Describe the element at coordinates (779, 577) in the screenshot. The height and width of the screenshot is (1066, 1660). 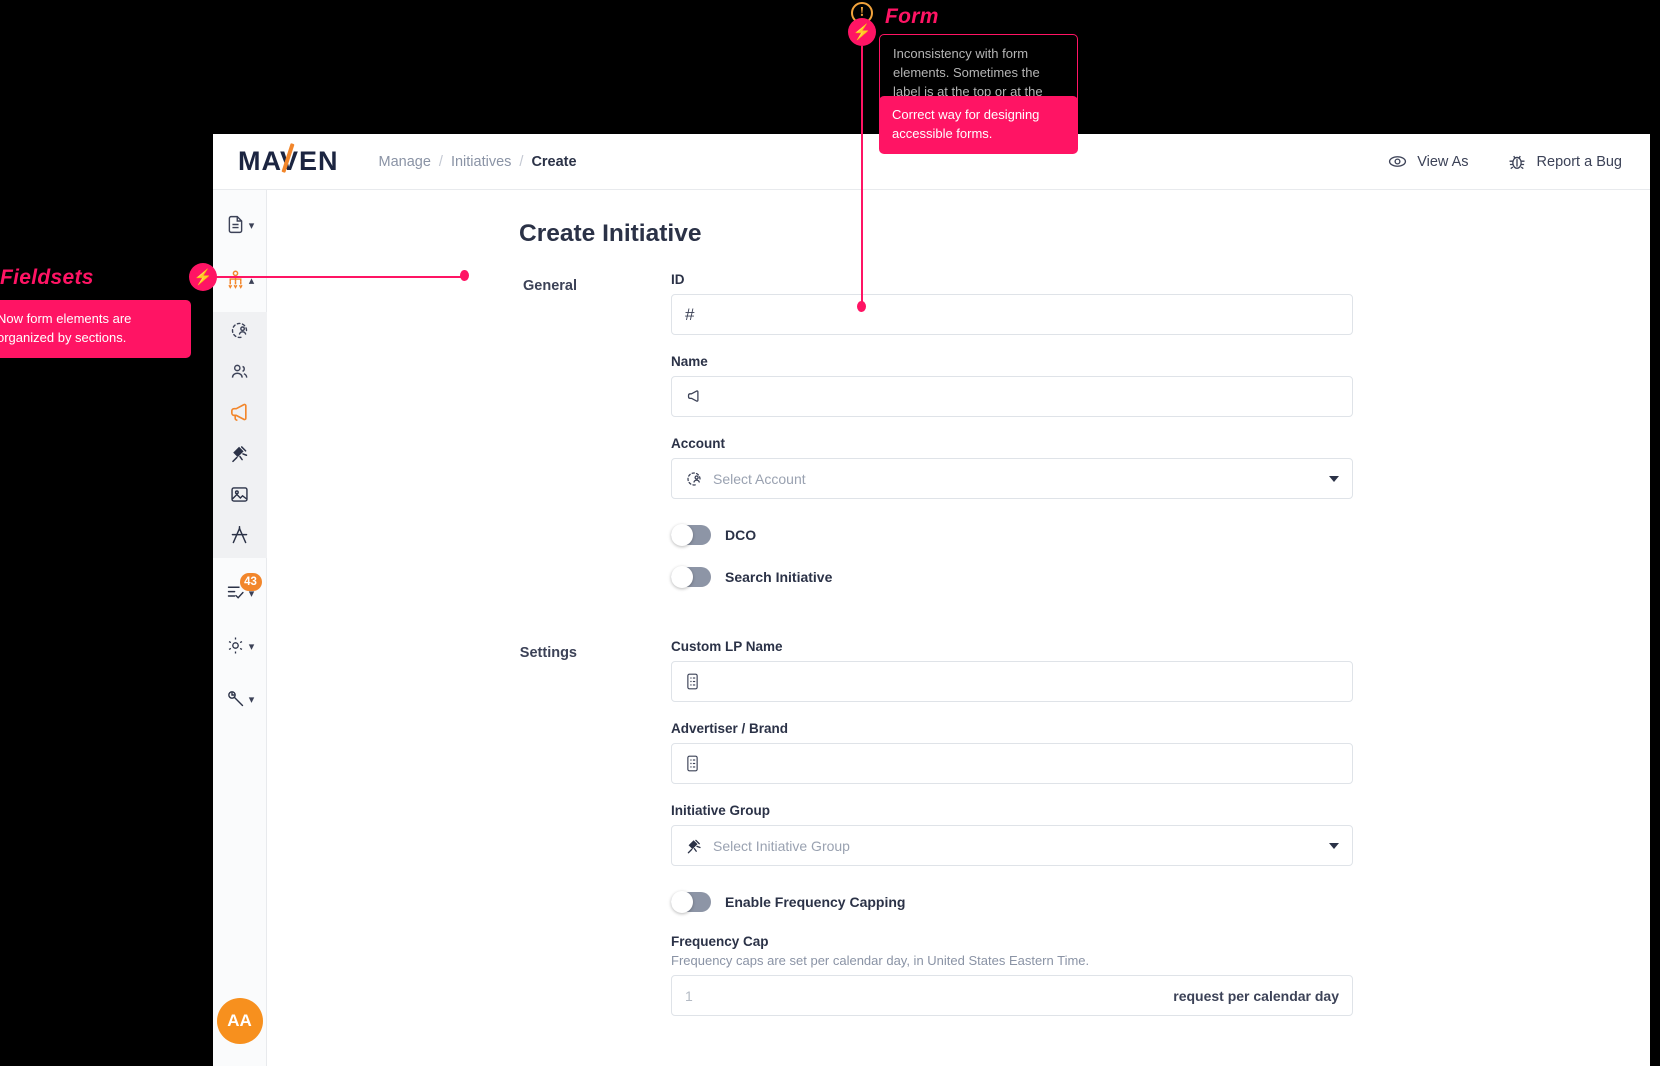
I see `search-initiative-toggle-label: Search Initiative` at that location.